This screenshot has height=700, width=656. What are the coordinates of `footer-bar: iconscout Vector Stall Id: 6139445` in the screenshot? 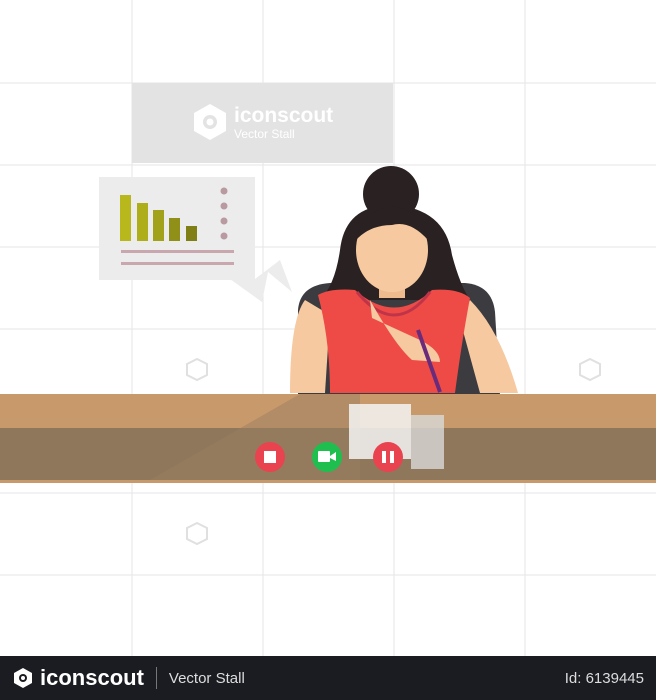 It's located at (328, 678).